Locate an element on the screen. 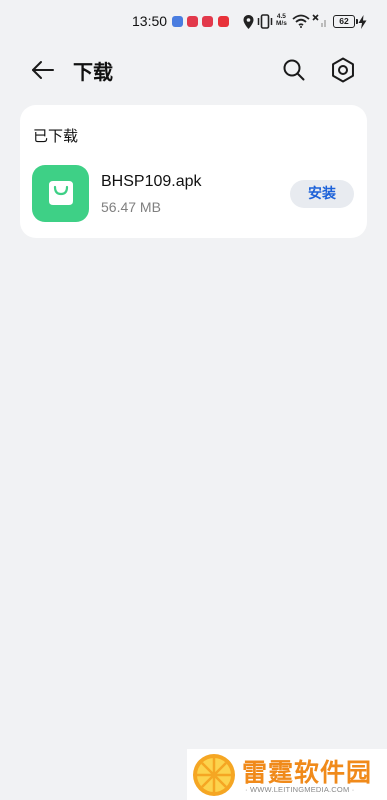 The width and height of the screenshot is (387, 800). download-list-item: BHSP109.apk 56.47 MB 安装 is located at coordinates (193, 194).